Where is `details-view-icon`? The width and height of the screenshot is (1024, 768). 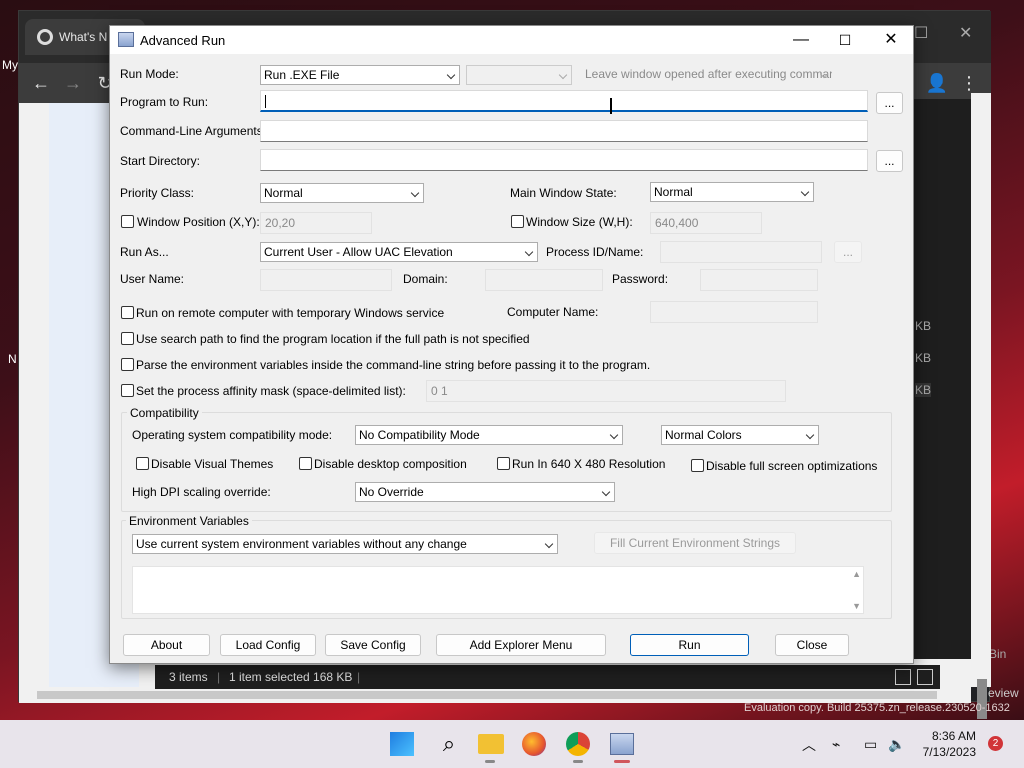
details-view-icon is located at coordinates (903, 677).